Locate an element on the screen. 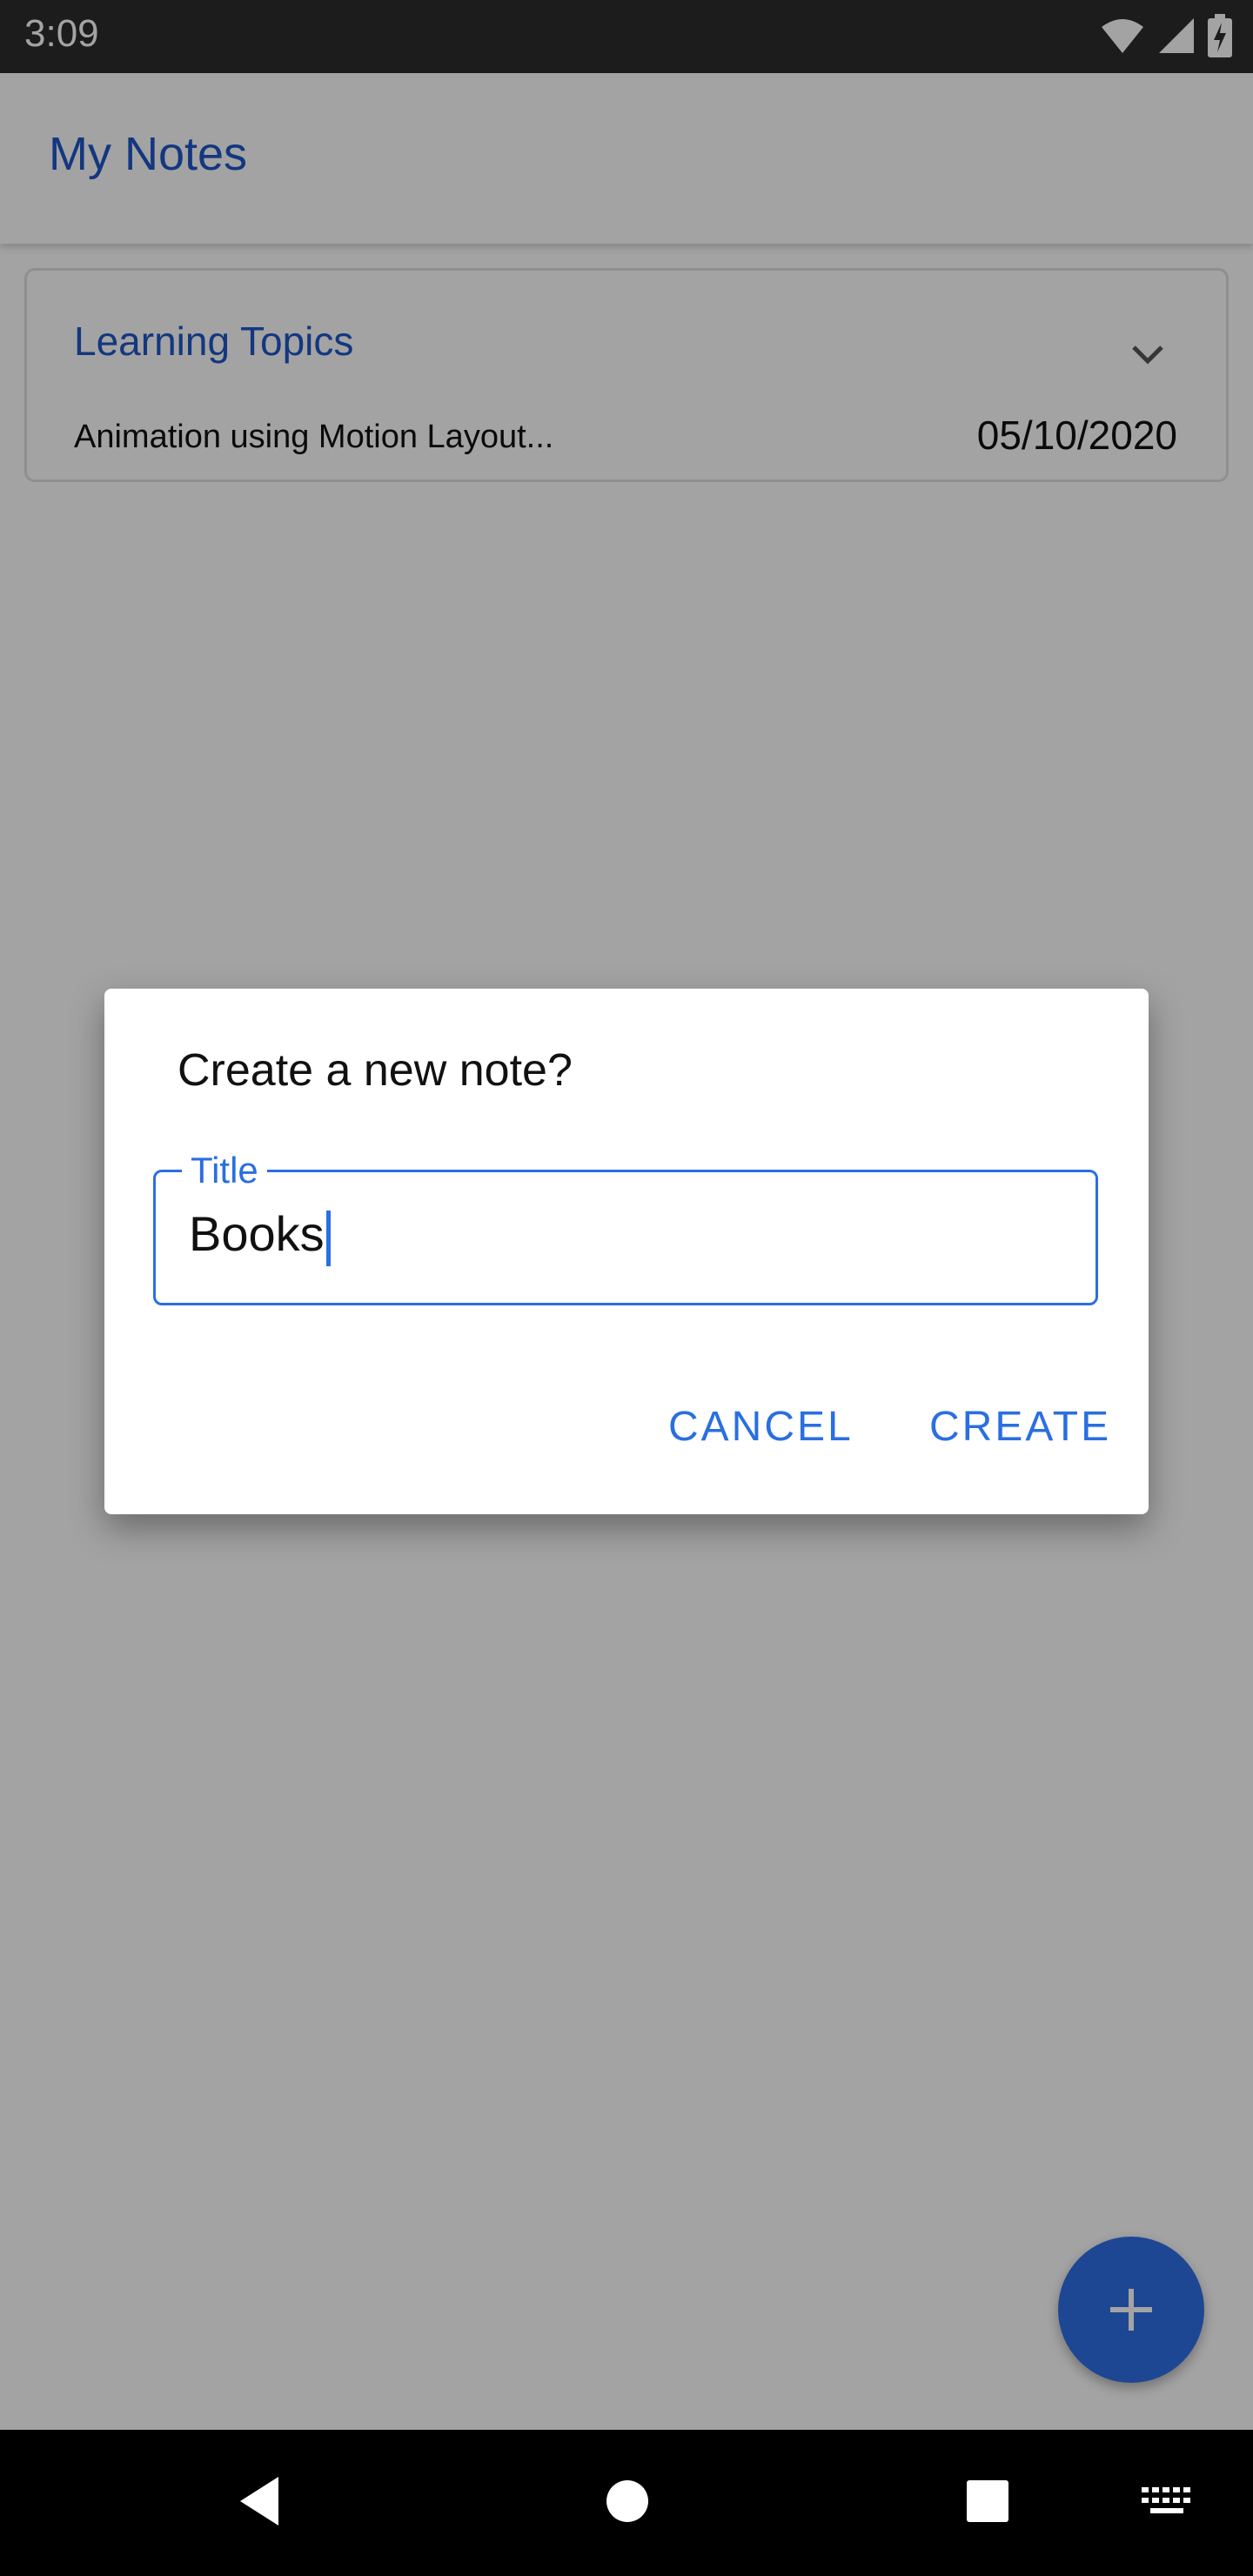 Image resolution: width=1253 pixels, height=2576 pixels. keyboard-icon is located at coordinates (1168, 2503).